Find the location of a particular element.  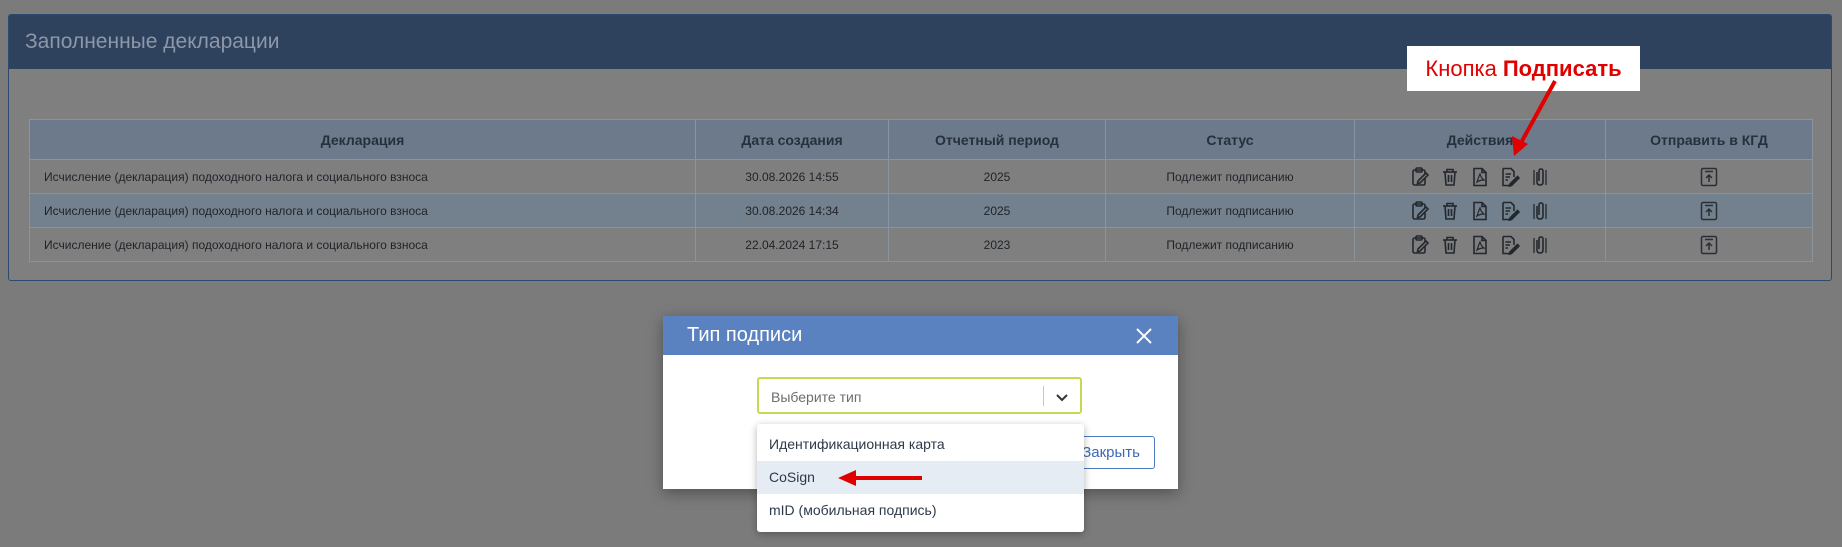

callout-bold: Подписать is located at coordinates (1562, 68).